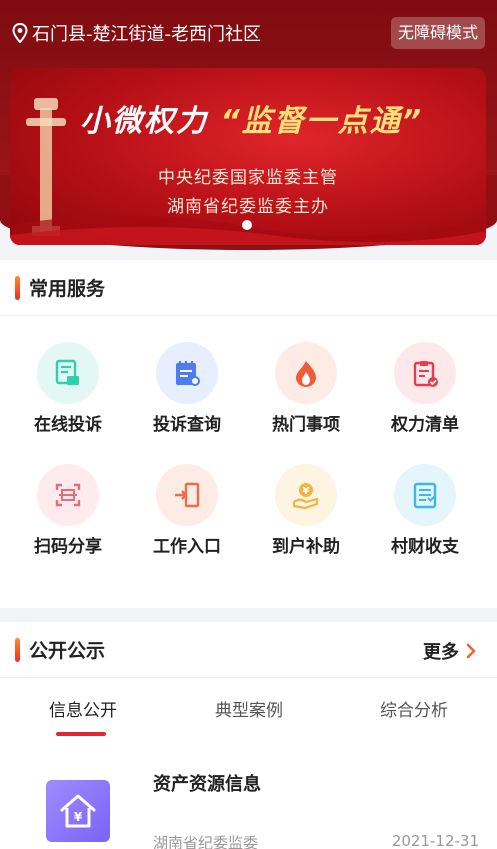 The width and height of the screenshot is (497, 849). Describe the element at coordinates (248, 288) in the screenshot. I see `services-header: 常用服务` at that location.